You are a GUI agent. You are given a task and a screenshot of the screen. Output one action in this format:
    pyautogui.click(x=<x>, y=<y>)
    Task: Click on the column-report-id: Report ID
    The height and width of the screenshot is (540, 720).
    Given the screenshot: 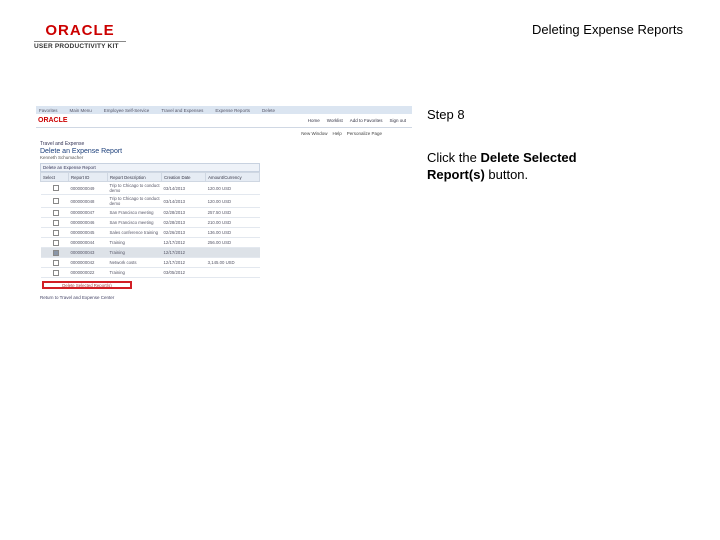 What is the action you would take?
    pyautogui.click(x=88, y=177)
    